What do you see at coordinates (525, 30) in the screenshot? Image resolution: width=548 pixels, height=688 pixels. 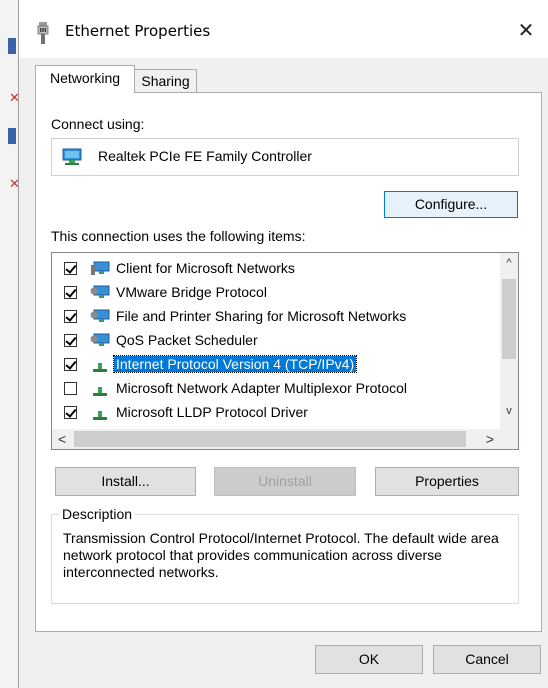 I see `close-button: ✕` at bounding box center [525, 30].